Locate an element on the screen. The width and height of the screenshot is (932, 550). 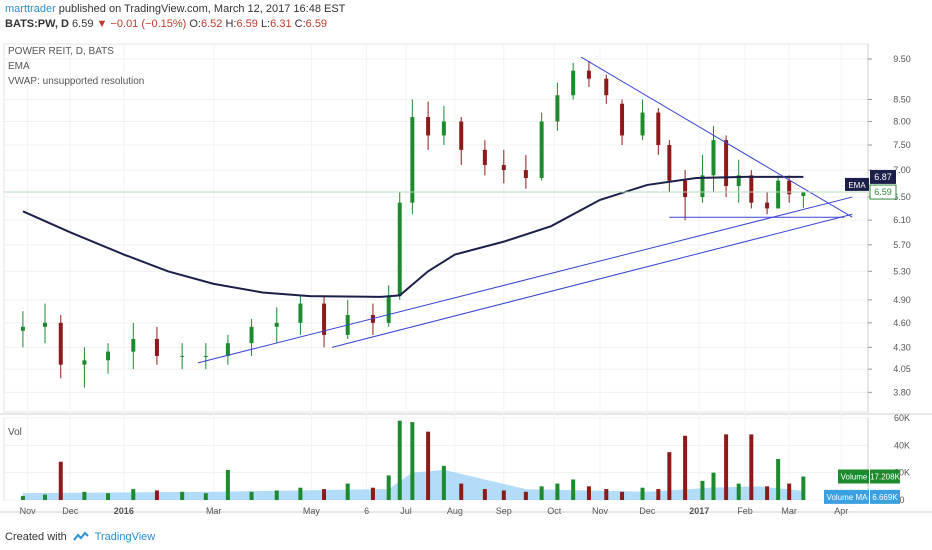
last-price-value: 6.59 is located at coordinates (883, 192).